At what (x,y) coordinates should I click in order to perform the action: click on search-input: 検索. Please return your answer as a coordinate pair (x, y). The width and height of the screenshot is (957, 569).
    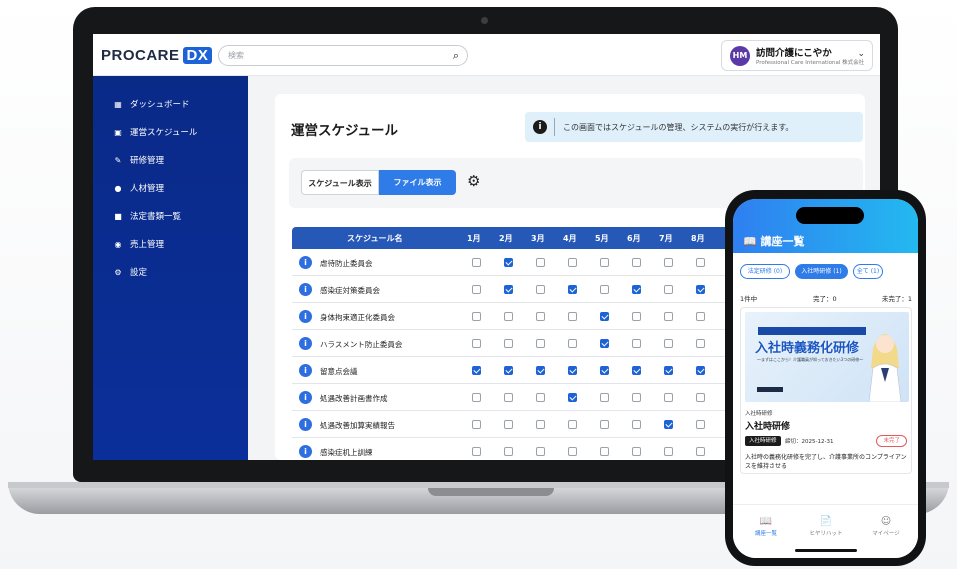
    Looking at the image, I should click on (236, 55).